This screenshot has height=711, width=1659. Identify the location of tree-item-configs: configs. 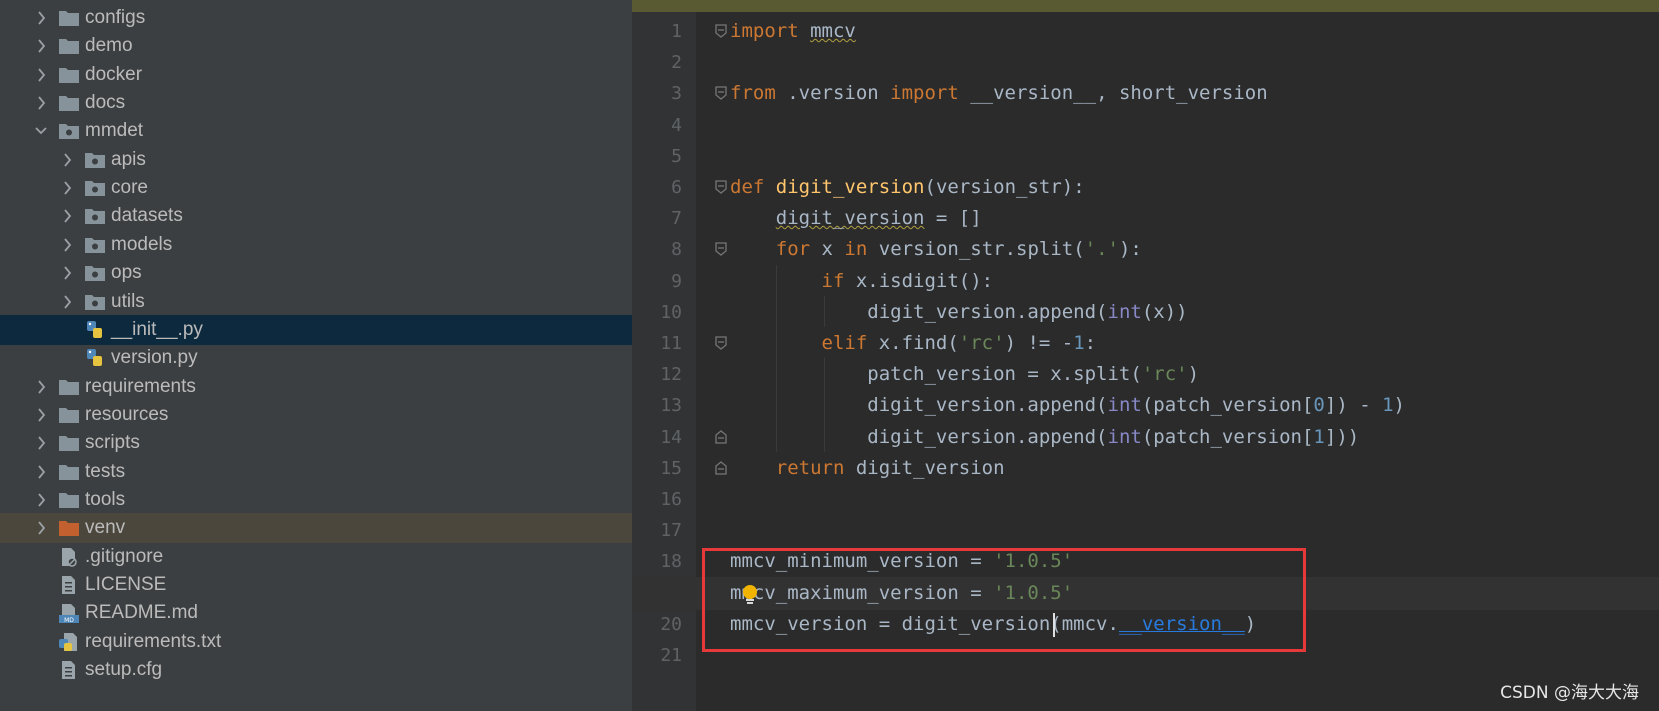
(316, 18).